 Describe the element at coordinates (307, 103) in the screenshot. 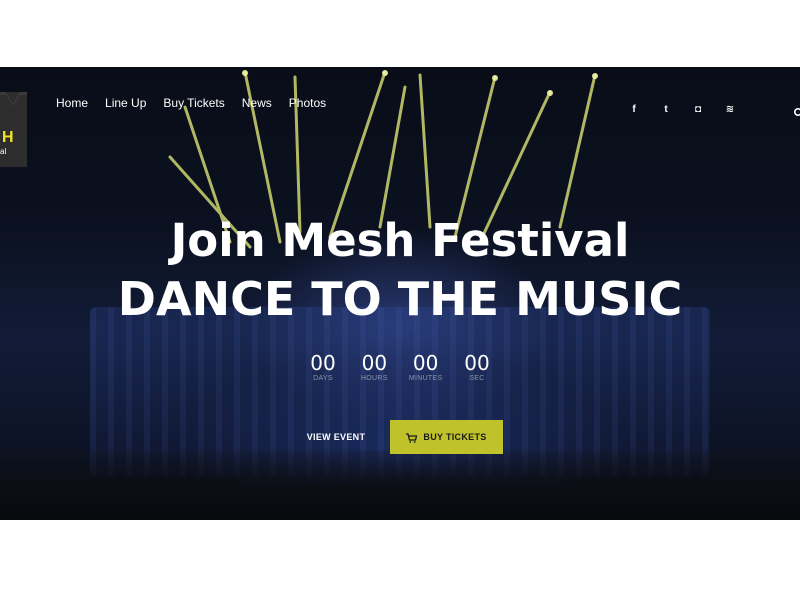

I see `nav-item-photos: Photos` at that location.